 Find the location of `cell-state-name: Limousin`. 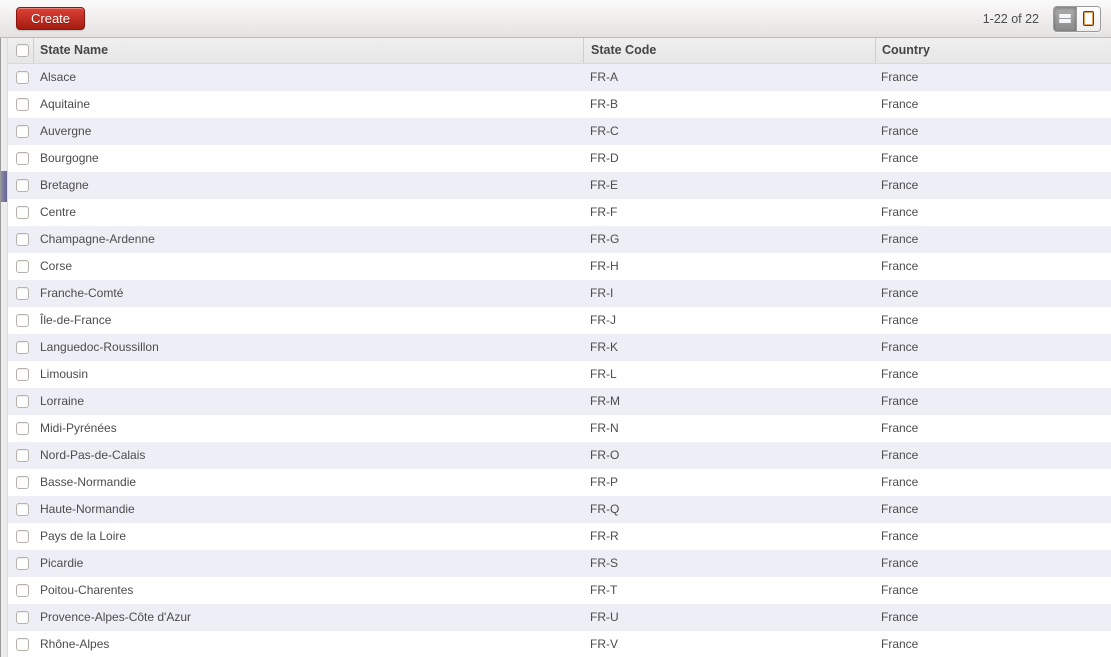

cell-state-name: Limousin is located at coordinates (64, 374).